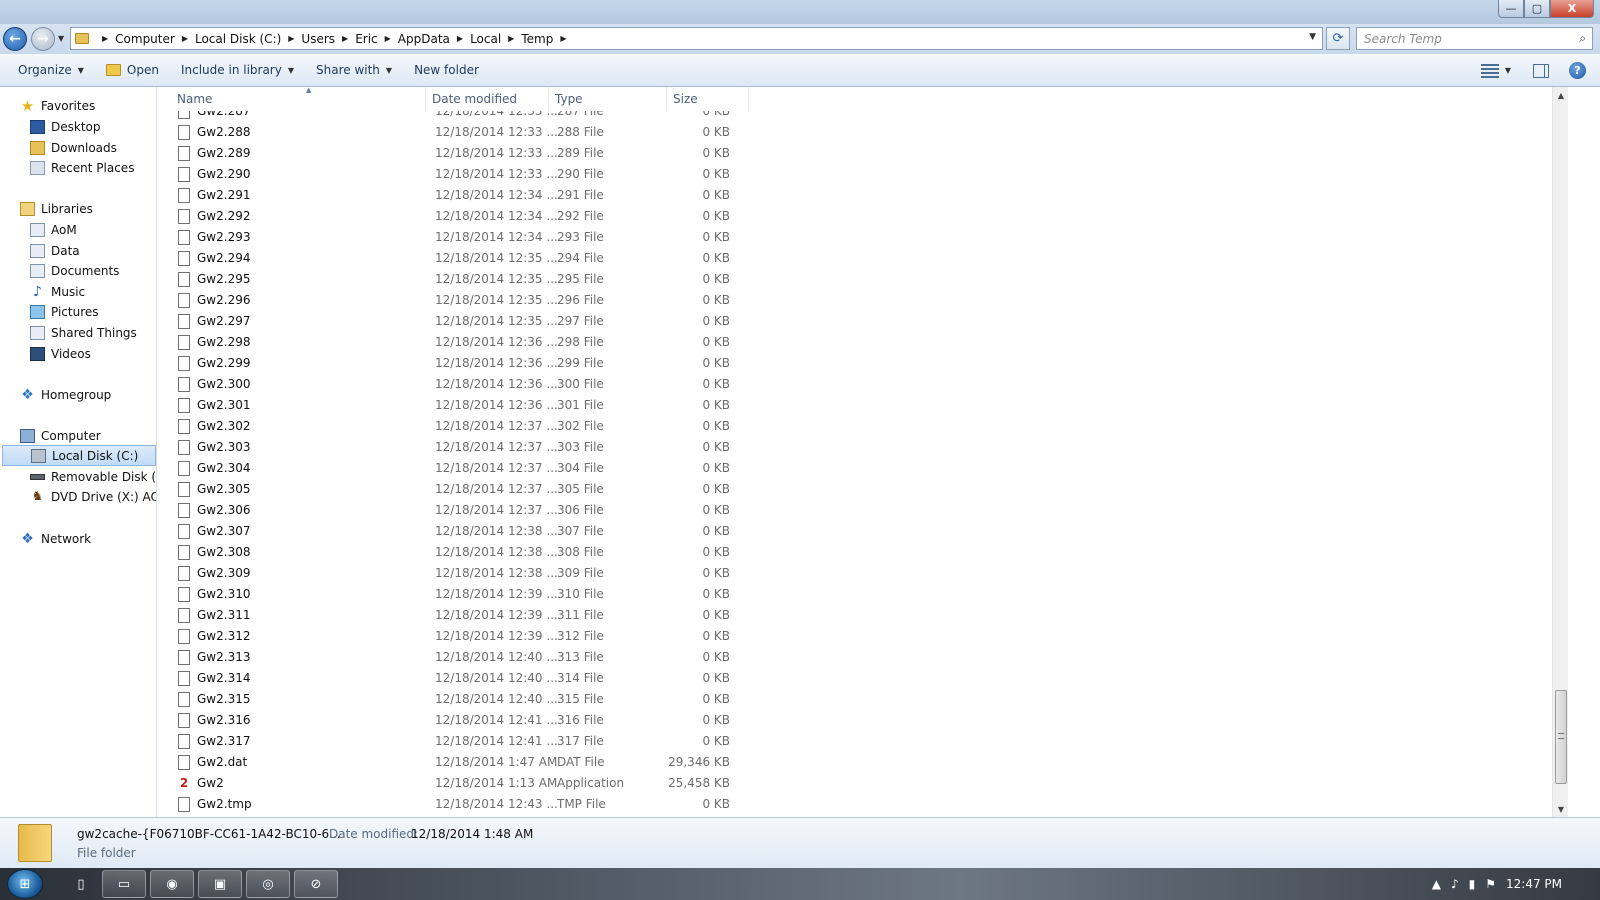  What do you see at coordinates (132, 70) in the screenshot?
I see `open-button: Open` at bounding box center [132, 70].